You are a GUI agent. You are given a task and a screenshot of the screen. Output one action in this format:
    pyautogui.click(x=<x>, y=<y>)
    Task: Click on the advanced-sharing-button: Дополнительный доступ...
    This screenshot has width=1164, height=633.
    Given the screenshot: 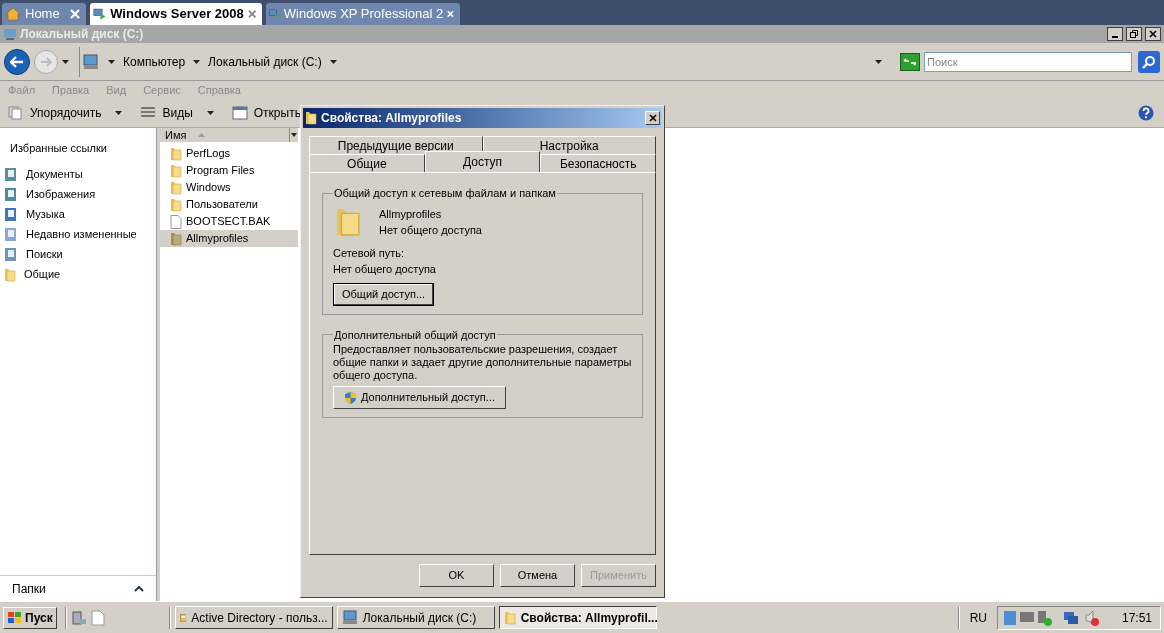 What is the action you would take?
    pyautogui.click(x=419, y=397)
    